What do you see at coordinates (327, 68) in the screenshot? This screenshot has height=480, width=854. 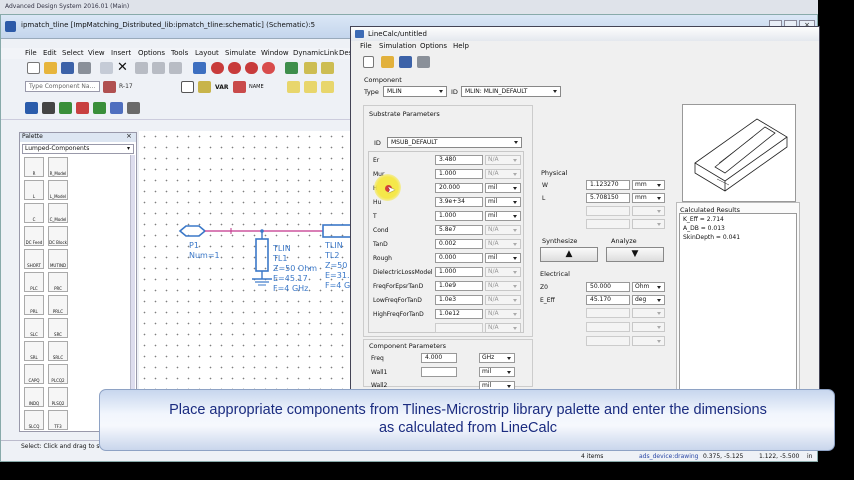 I see `pop-icon` at bounding box center [327, 68].